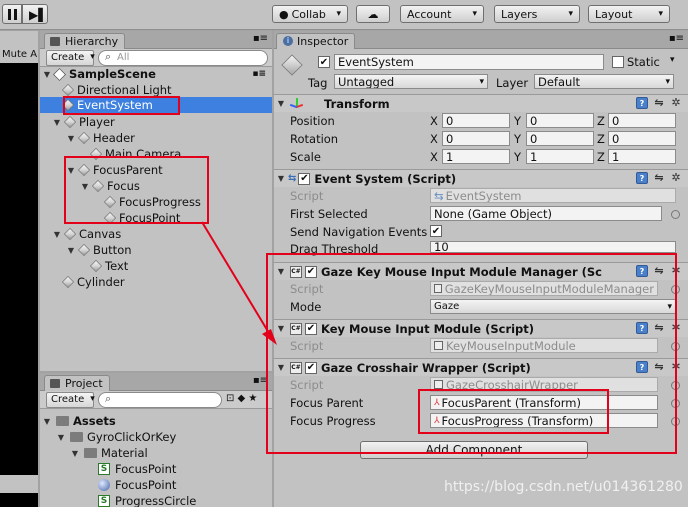  Describe the element at coordinates (563, 487) in the screenshot. I see `watermark-text: https://blog.csdn.net/u014361280` at that location.